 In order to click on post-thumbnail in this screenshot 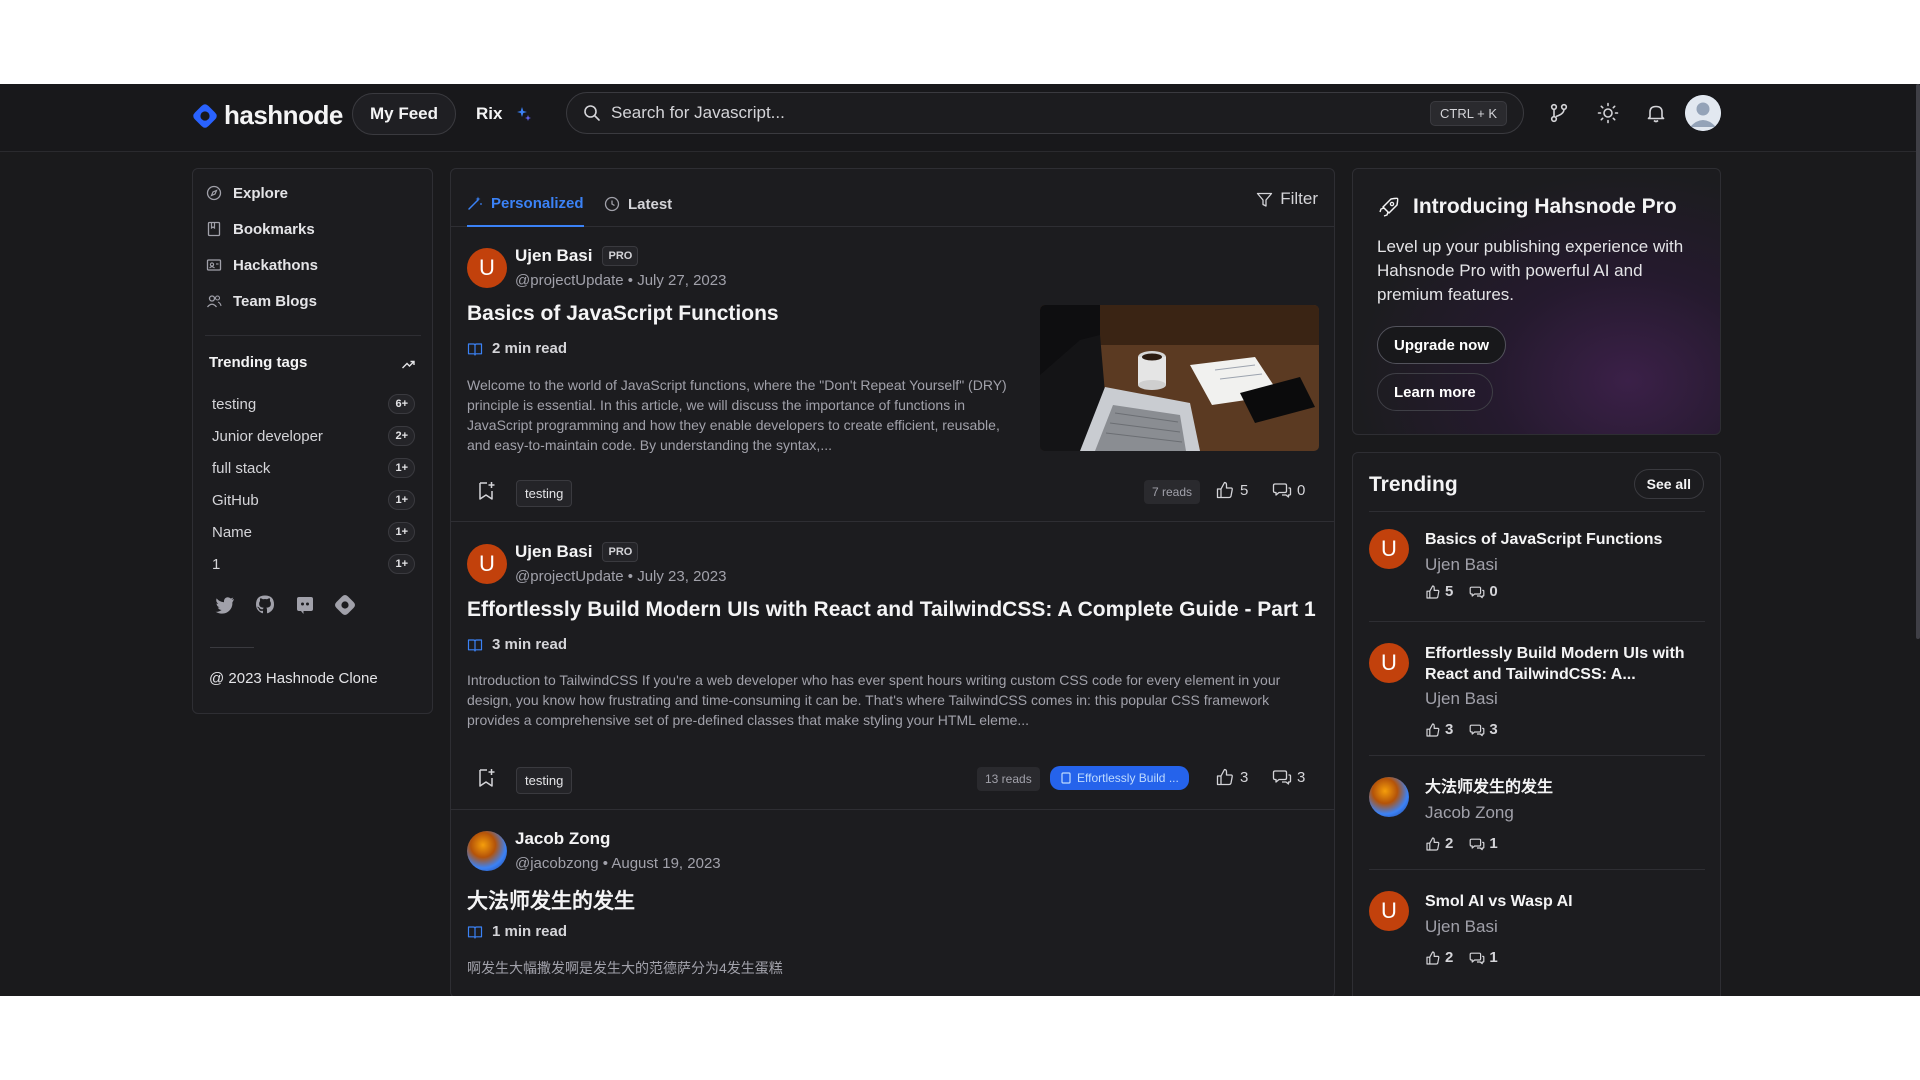, I will do `click(1179, 378)`.